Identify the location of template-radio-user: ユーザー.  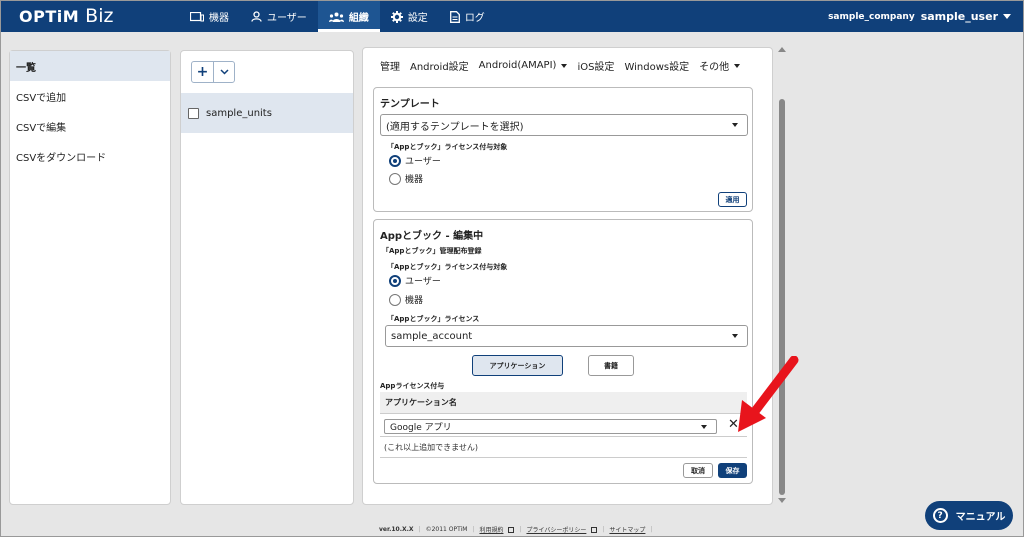
(415, 160).